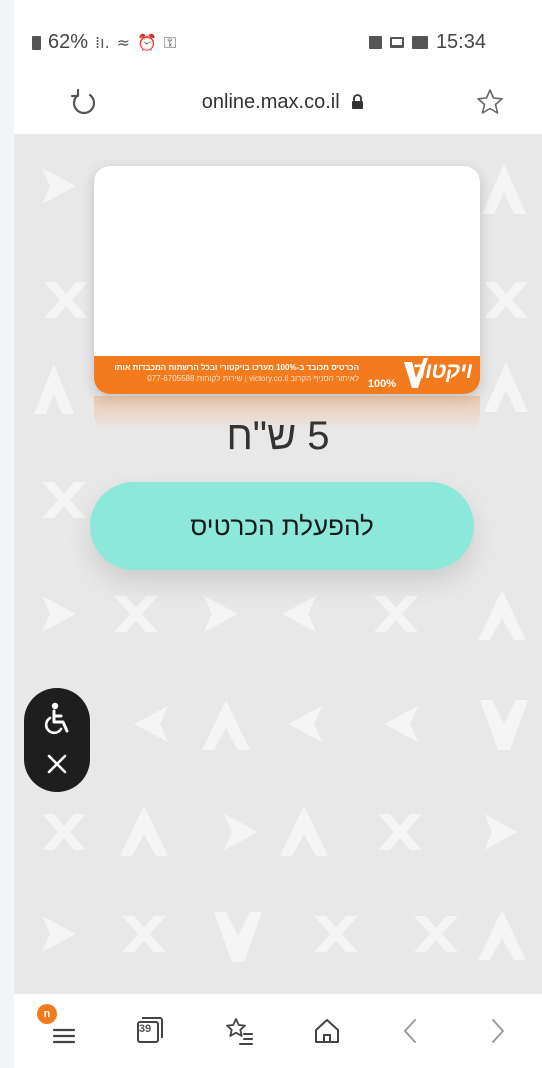 The height and width of the screenshot is (1068, 542). What do you see at coordinates (145, 1029) in the screenshot?
I see `tab-count: 39` at bounding box center [145, 1029].